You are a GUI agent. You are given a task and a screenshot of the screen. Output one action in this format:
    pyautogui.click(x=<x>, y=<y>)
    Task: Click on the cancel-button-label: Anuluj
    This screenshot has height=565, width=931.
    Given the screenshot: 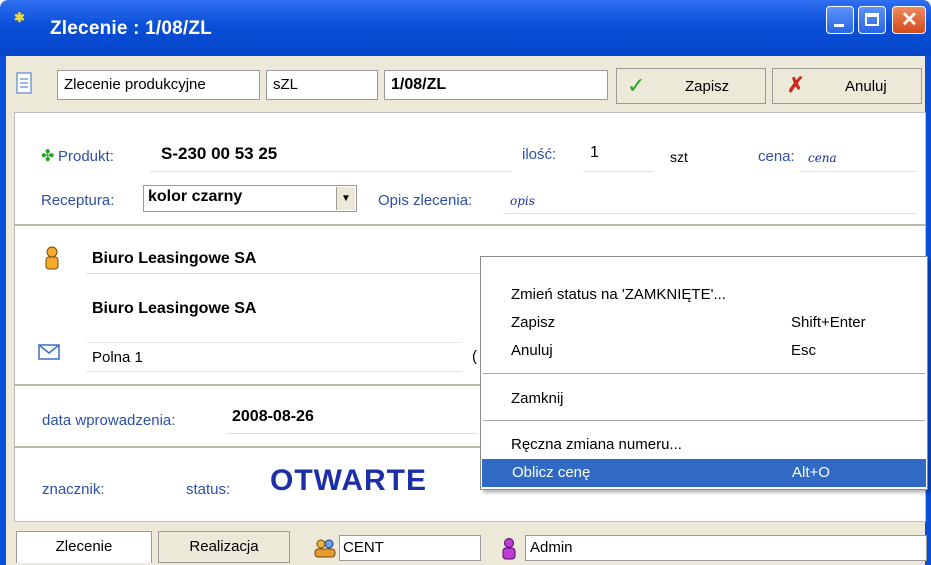 What is the action you would take?
    pyautogui.click(x=866, y=86)
    